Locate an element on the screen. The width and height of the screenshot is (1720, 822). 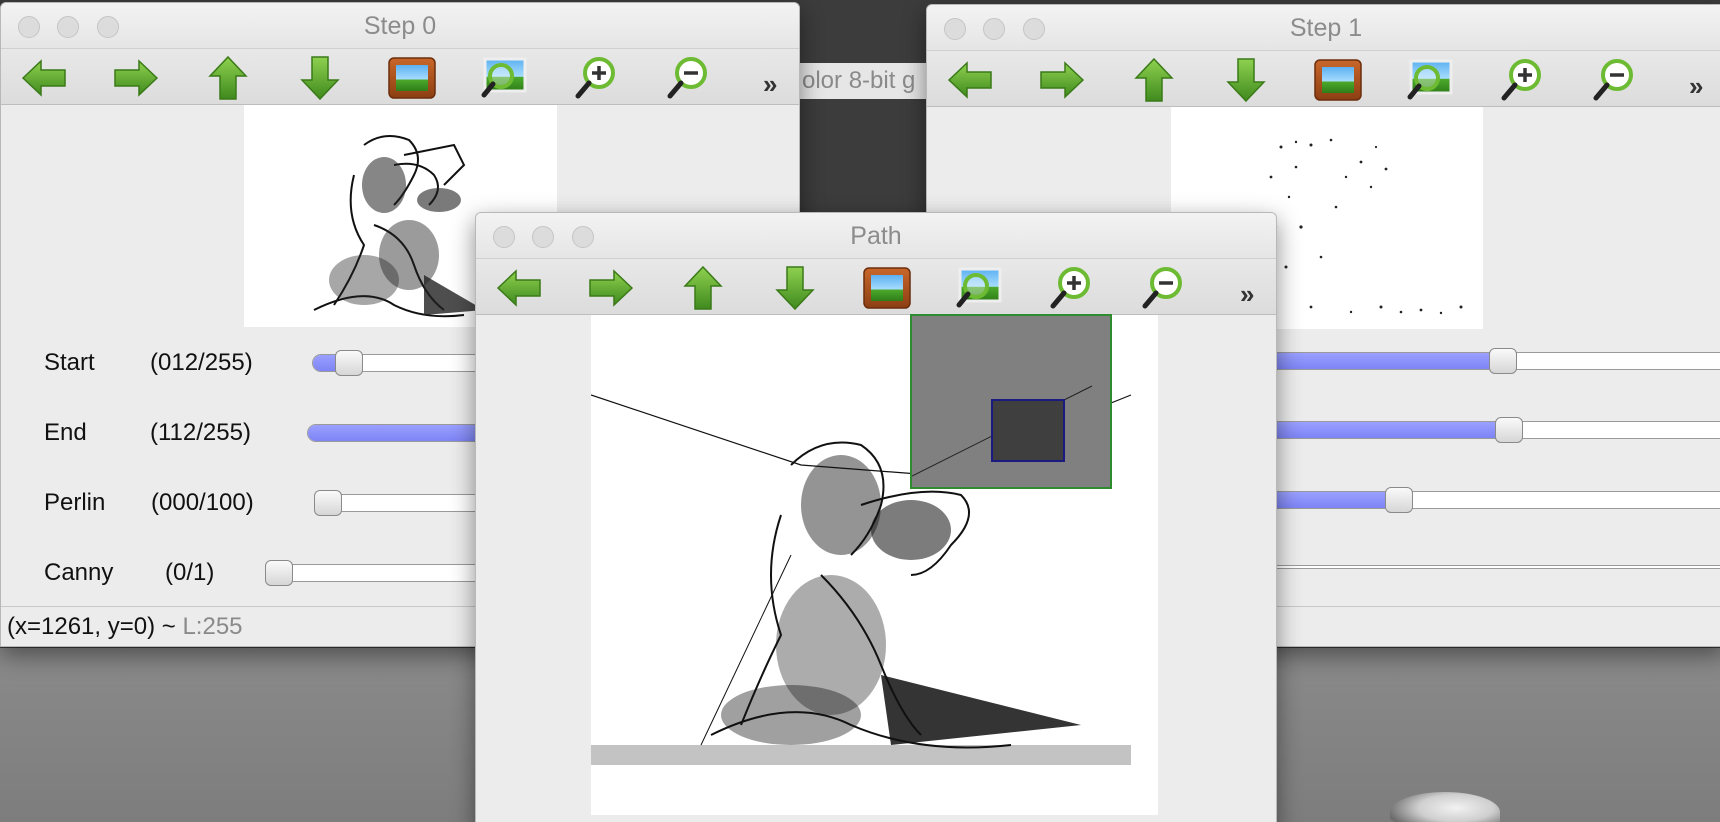
slider-value: (112/255) is located at coordinates (200, 432).